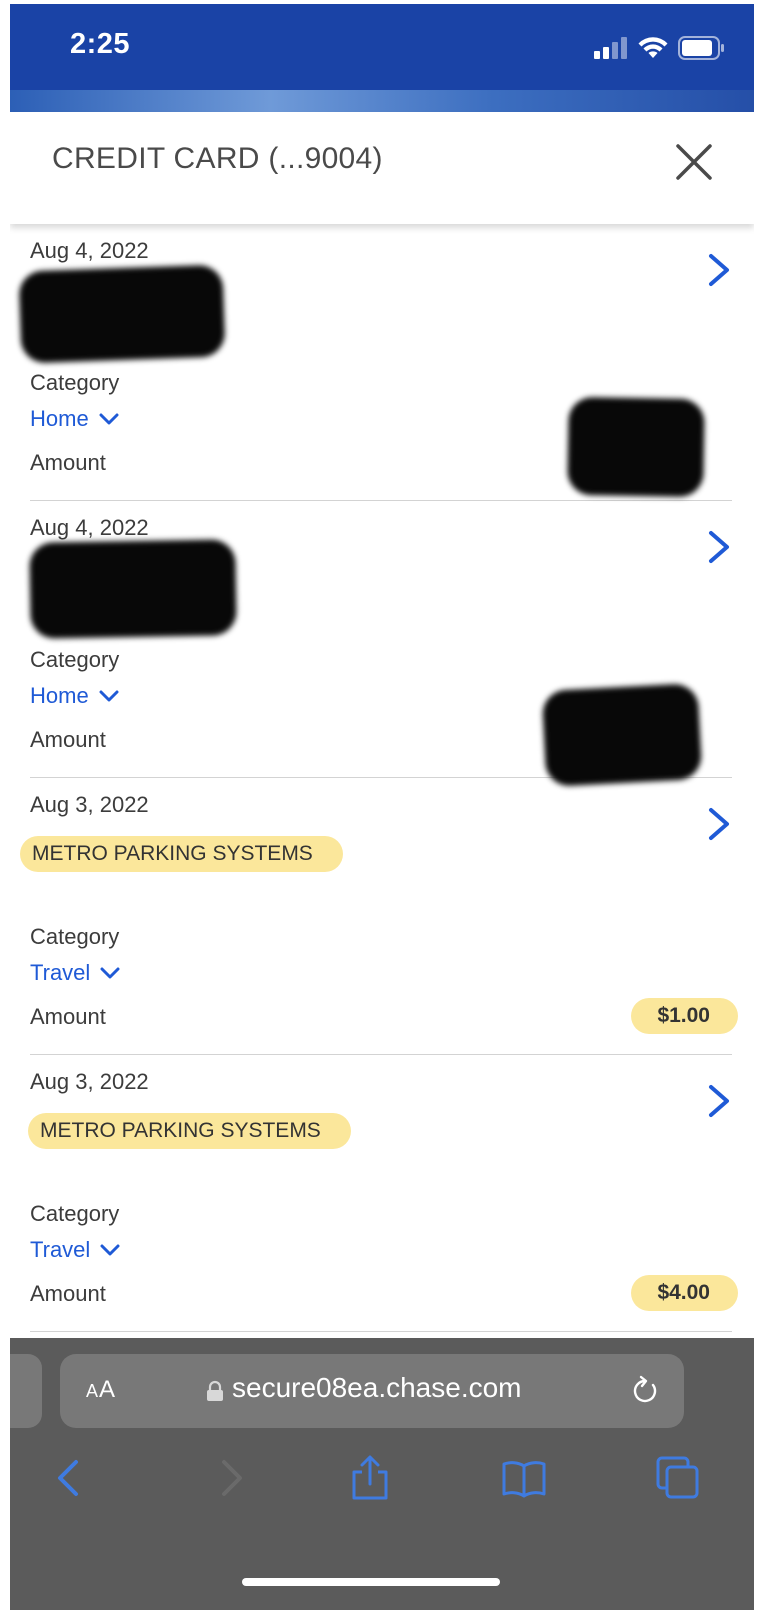  Describe the element at coordinates (382, 47) in the screenshot. I see `status-bar: 2:25` at that location.